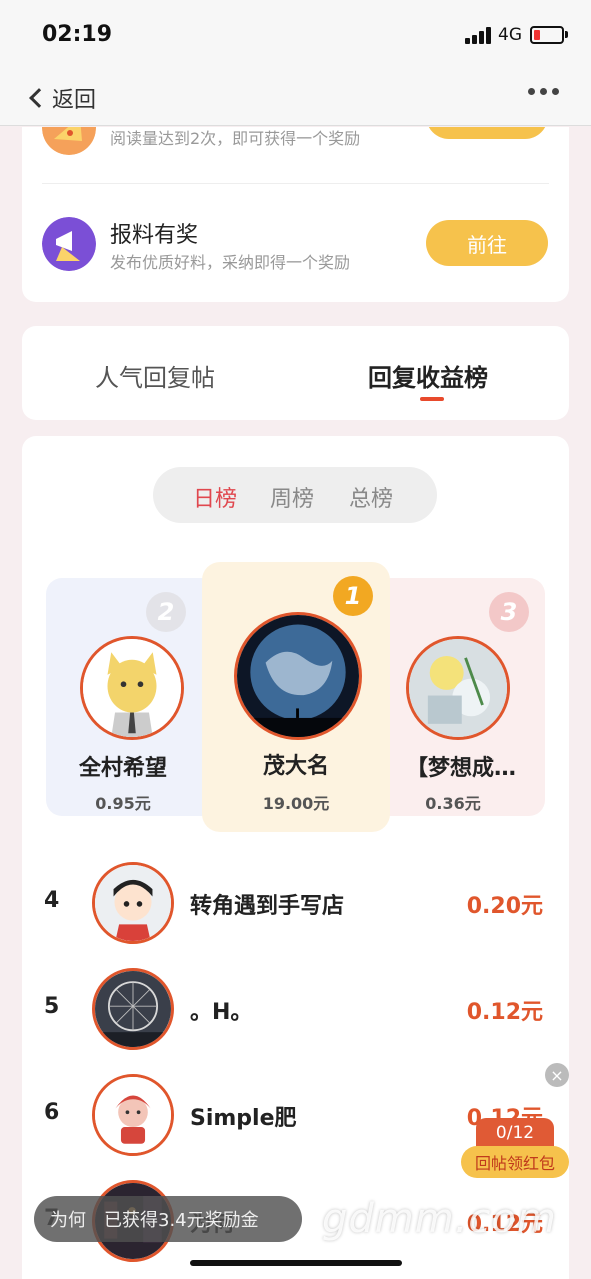 This screenshot has height=1279, width=591. What do you see at coordinates (543, 91) in the screenshot?
I see `more-icon` at bounding box center [543, 91].